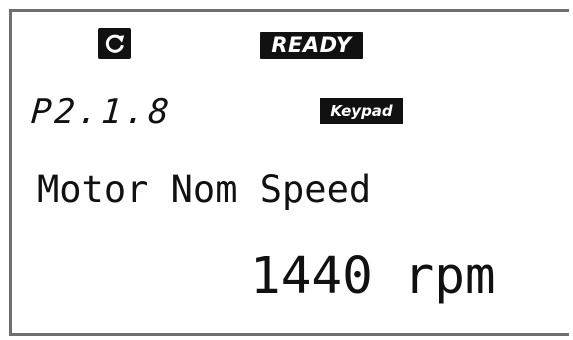 Image resolution: width=573 pixels, height=340 pixels. I want to click on rotate-clockwise-icon, so click(114, 43).